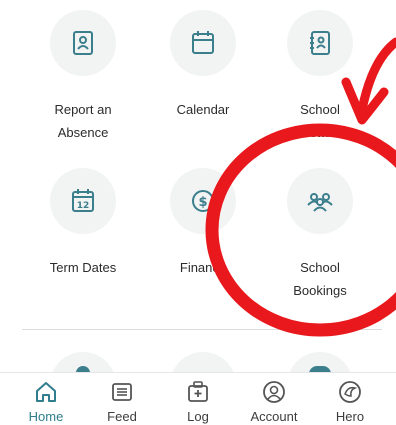 This screenshot has height=425, width=396. Describe the element at coordinates (274, 392) in the screenshot. I see `account-icon` at that location.